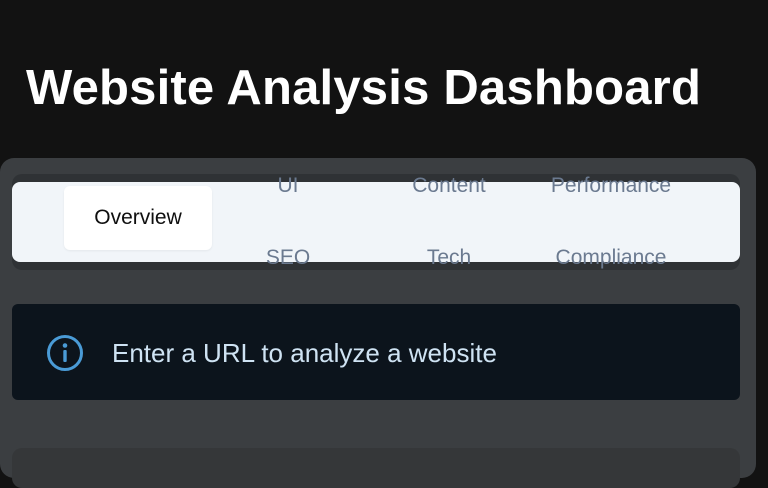 This screenshot has height=488, width=768. I want to click on alert-message: Enter a URL to analyze a website, so click(304, 353).